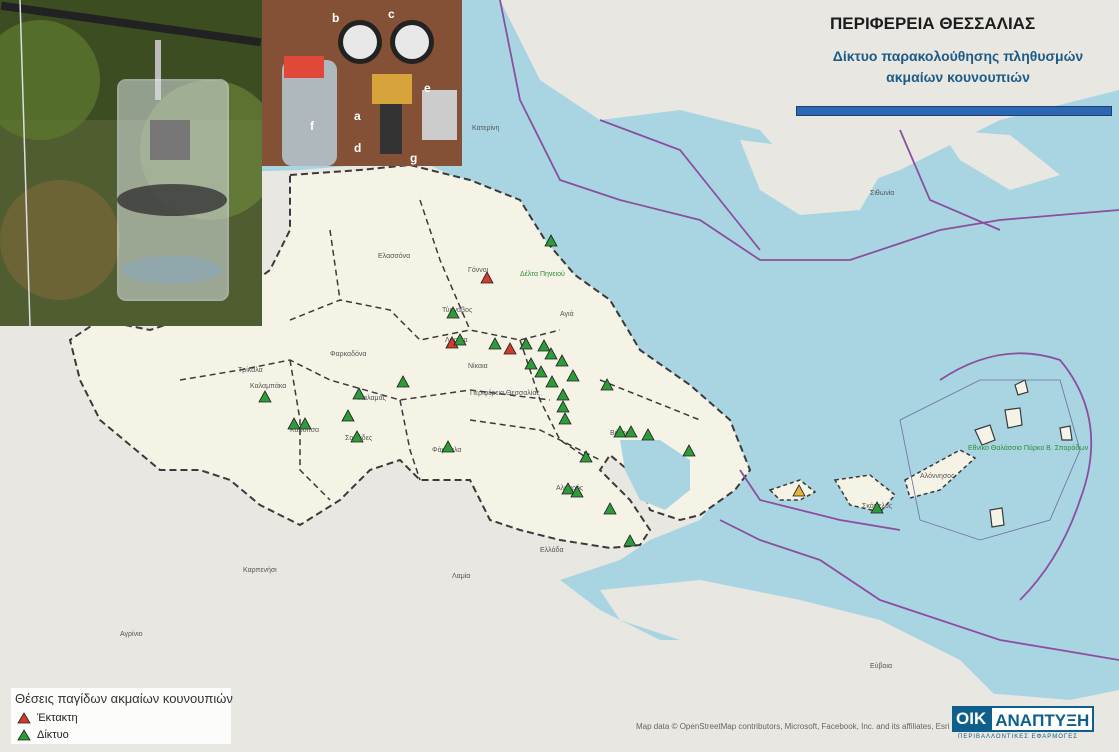 The height and width of the screenshot is (752, 1119). I want to click on legend-item-emergency: Έκτακτη, so click(47, 718).